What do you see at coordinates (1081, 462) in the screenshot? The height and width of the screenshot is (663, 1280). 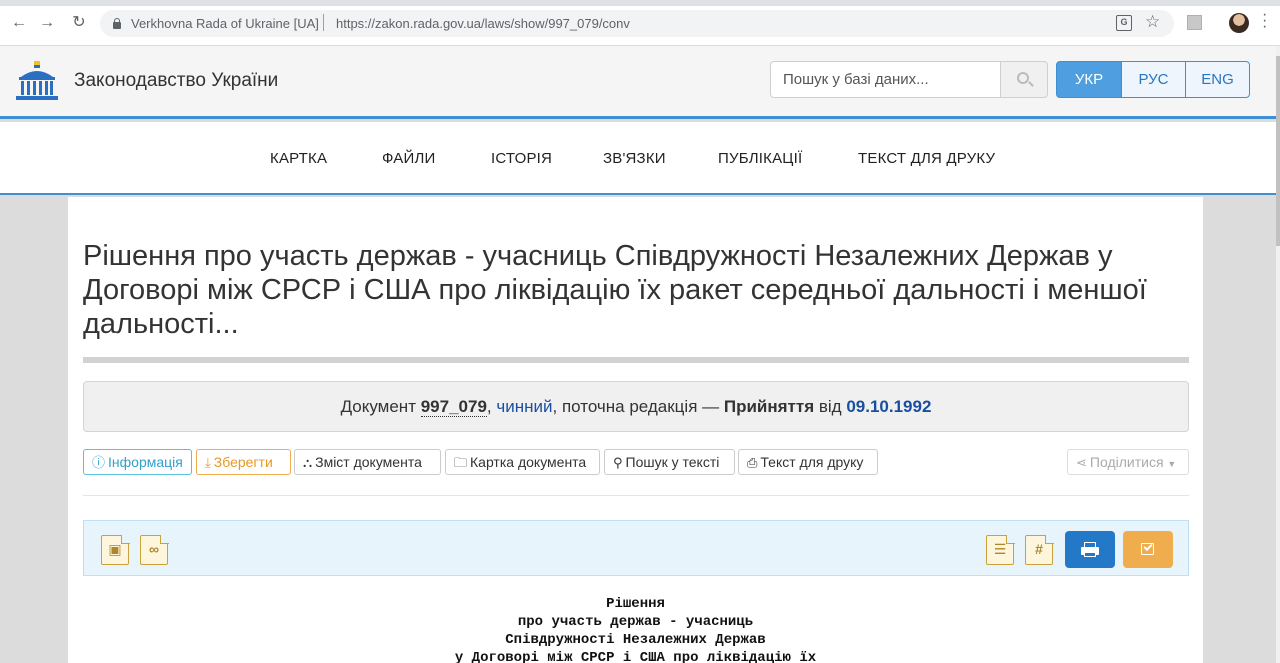 I see `share-icon: ⋖` at bounding box center [1081, 462].